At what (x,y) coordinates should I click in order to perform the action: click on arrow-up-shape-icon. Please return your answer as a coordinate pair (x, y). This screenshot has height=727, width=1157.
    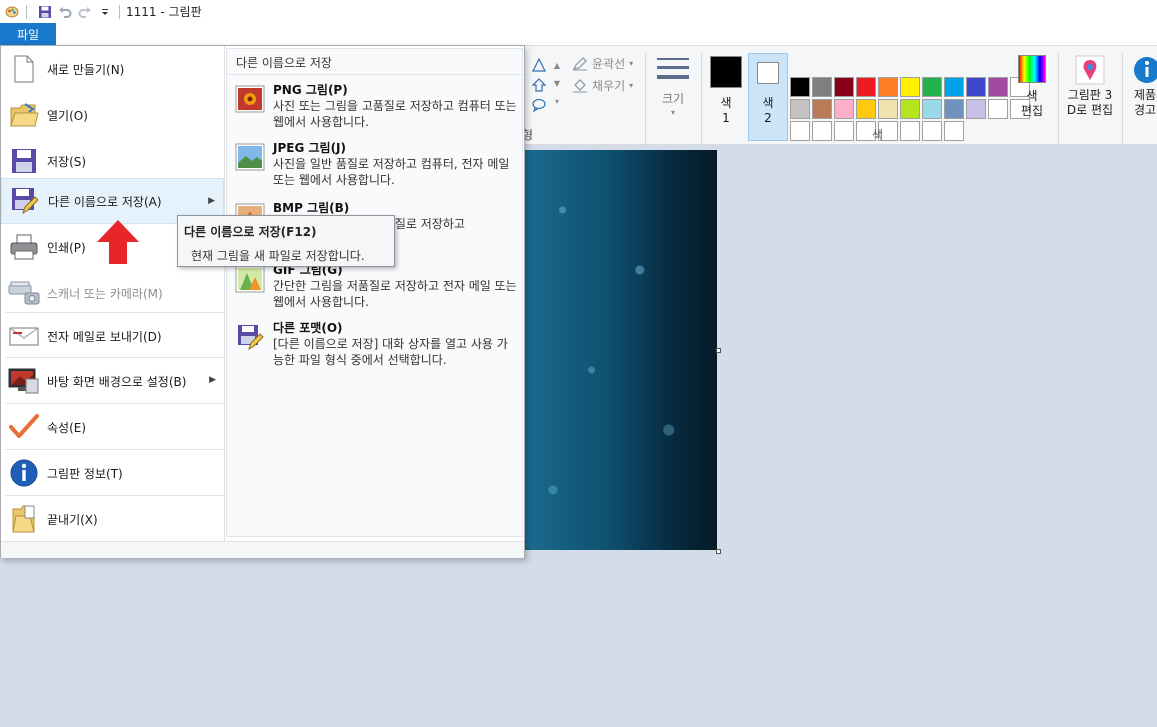
    Looking at the image, I should click on (539, 85).